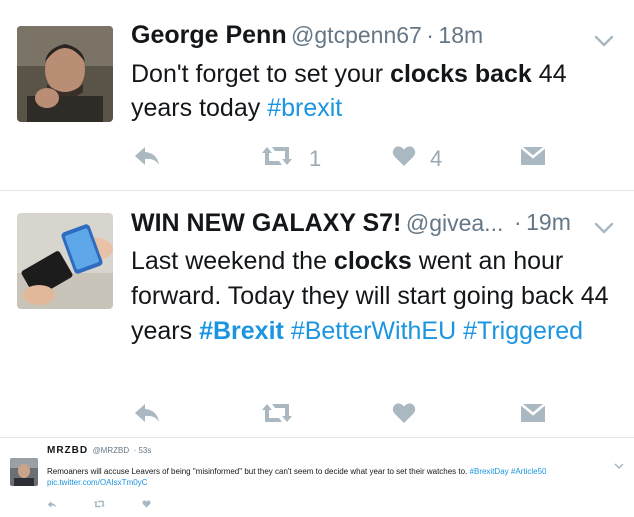 This screenshot has width=634, height=517. I want to click on retweet-button: 1, so click(290, 158).